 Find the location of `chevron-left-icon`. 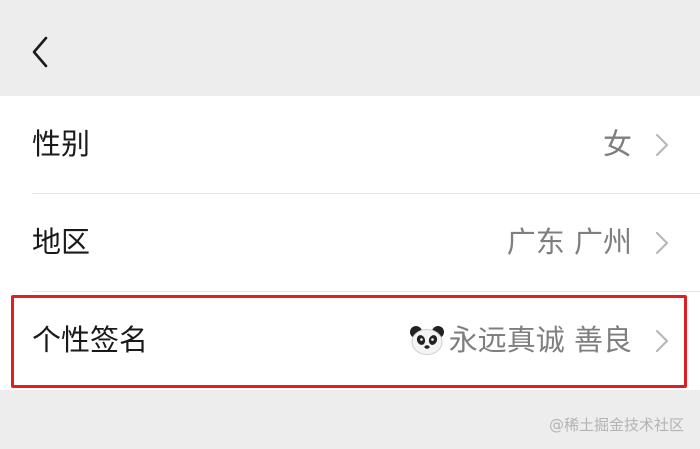

chevron-left-icon is located at coordinates (40, 52).